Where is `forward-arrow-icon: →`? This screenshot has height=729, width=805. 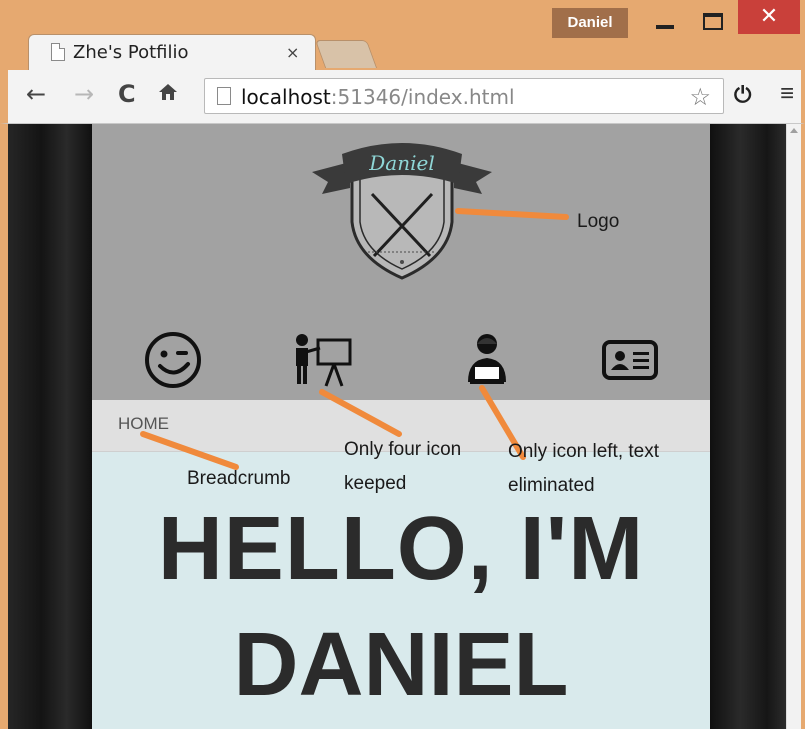 forward-arrow-icon: → is located at coordinates (84, 94).